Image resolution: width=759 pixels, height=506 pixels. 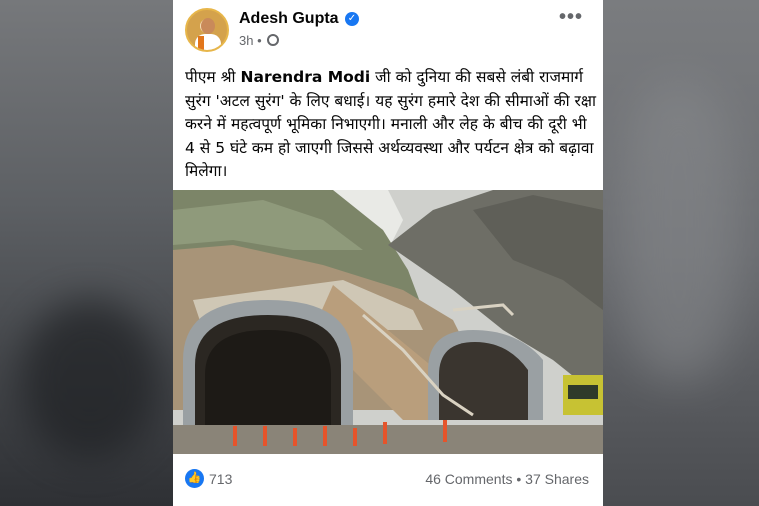 What do you see at coordinates (388, 482) in the screenshot?
I see `post-footer: 👍 713 46 Comments • 37 Shares` at bounding box center [388, 482].